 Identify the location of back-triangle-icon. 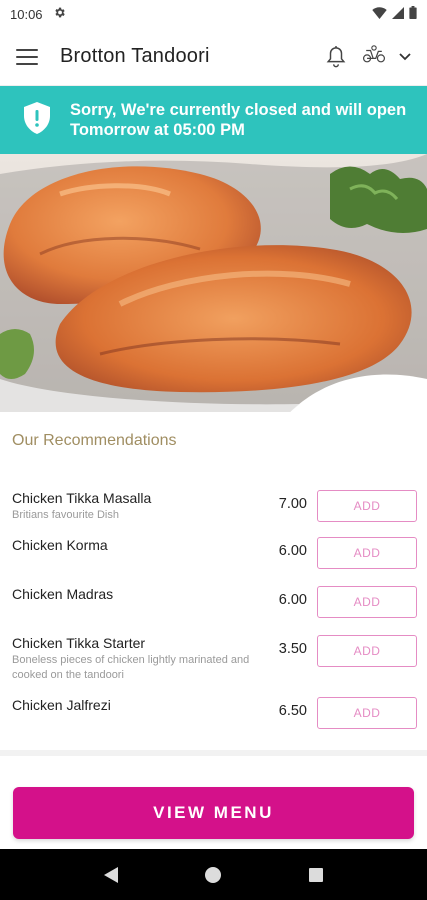
(111, 875).